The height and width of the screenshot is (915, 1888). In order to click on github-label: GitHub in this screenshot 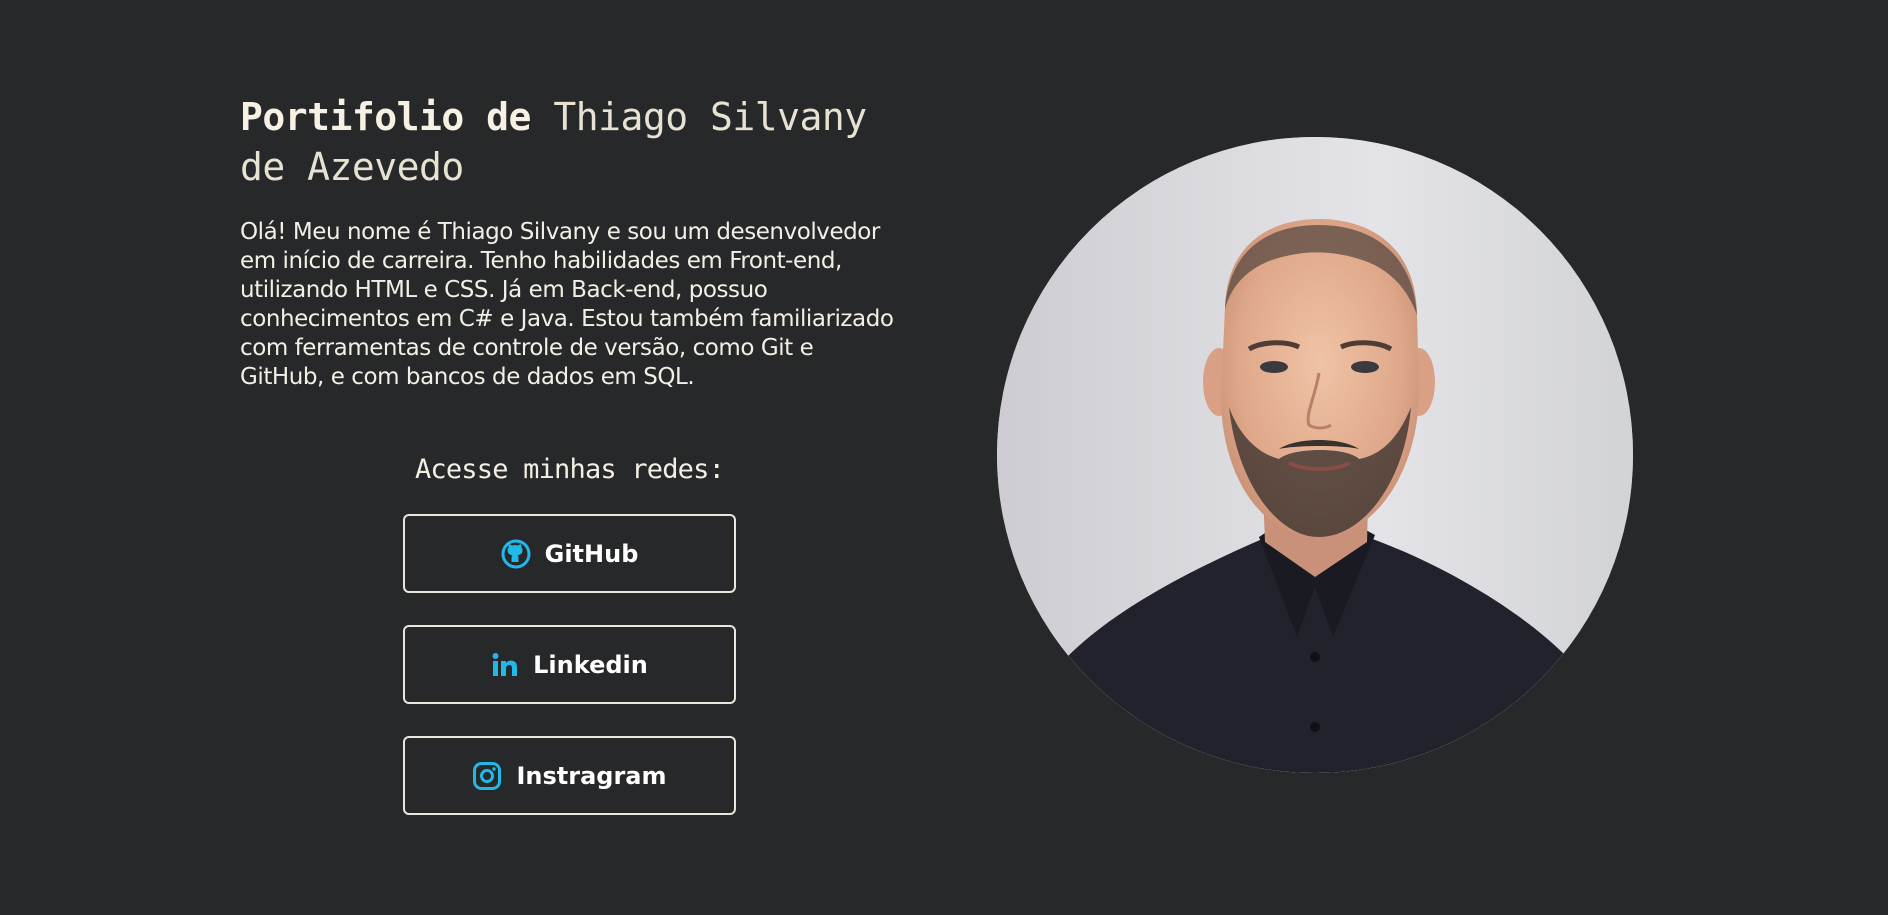, I will do `click(591, 553)`.